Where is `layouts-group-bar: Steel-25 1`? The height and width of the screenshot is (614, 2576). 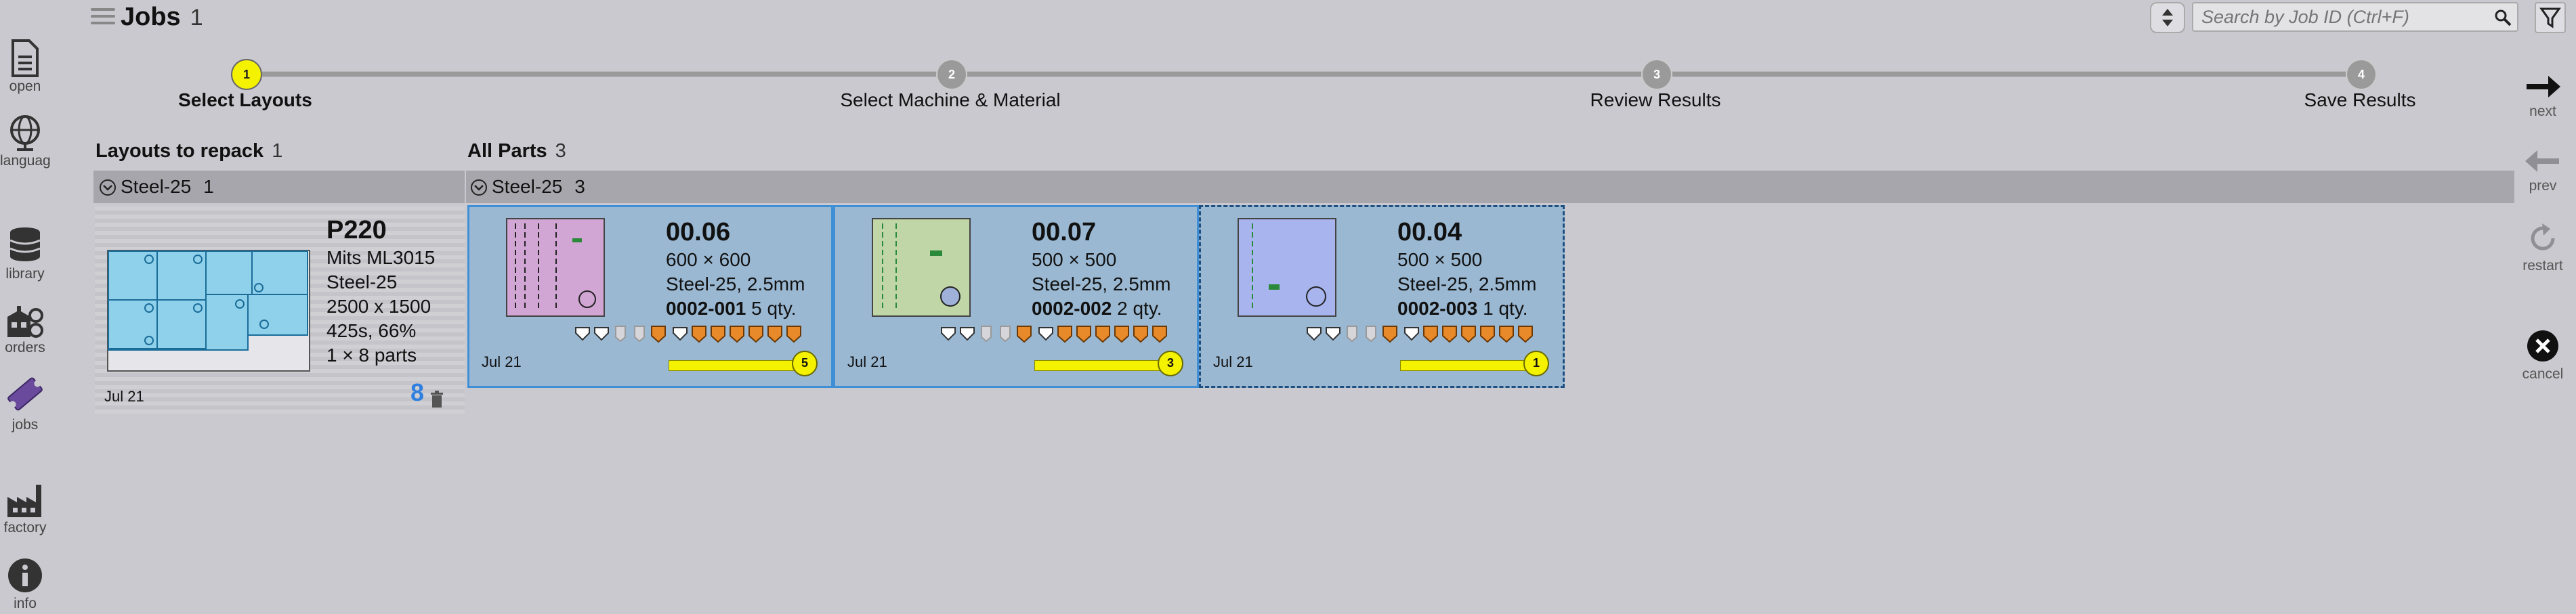 layouts-group-bar: Steel-25 1 is located at coordinates (279, 187).